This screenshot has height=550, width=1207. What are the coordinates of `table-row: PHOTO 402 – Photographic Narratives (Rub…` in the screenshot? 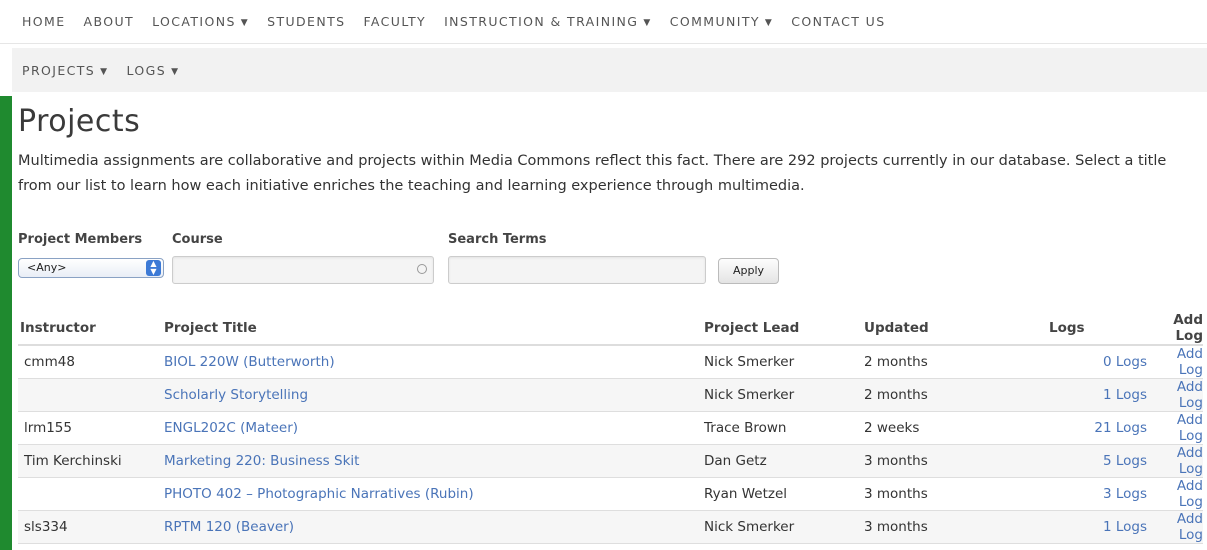 It's located at (610, 494).